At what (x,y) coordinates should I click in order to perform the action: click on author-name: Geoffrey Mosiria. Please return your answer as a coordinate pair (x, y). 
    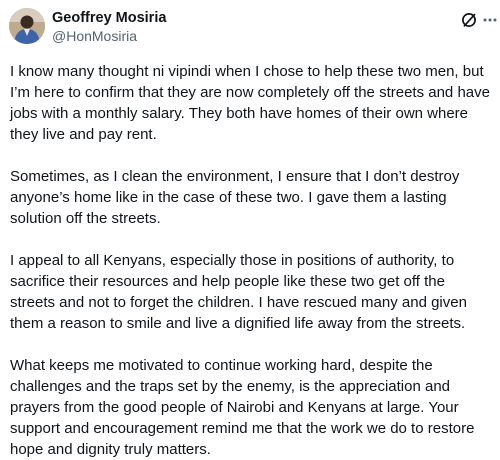
    Looking at the image, I should click on (109, 18).